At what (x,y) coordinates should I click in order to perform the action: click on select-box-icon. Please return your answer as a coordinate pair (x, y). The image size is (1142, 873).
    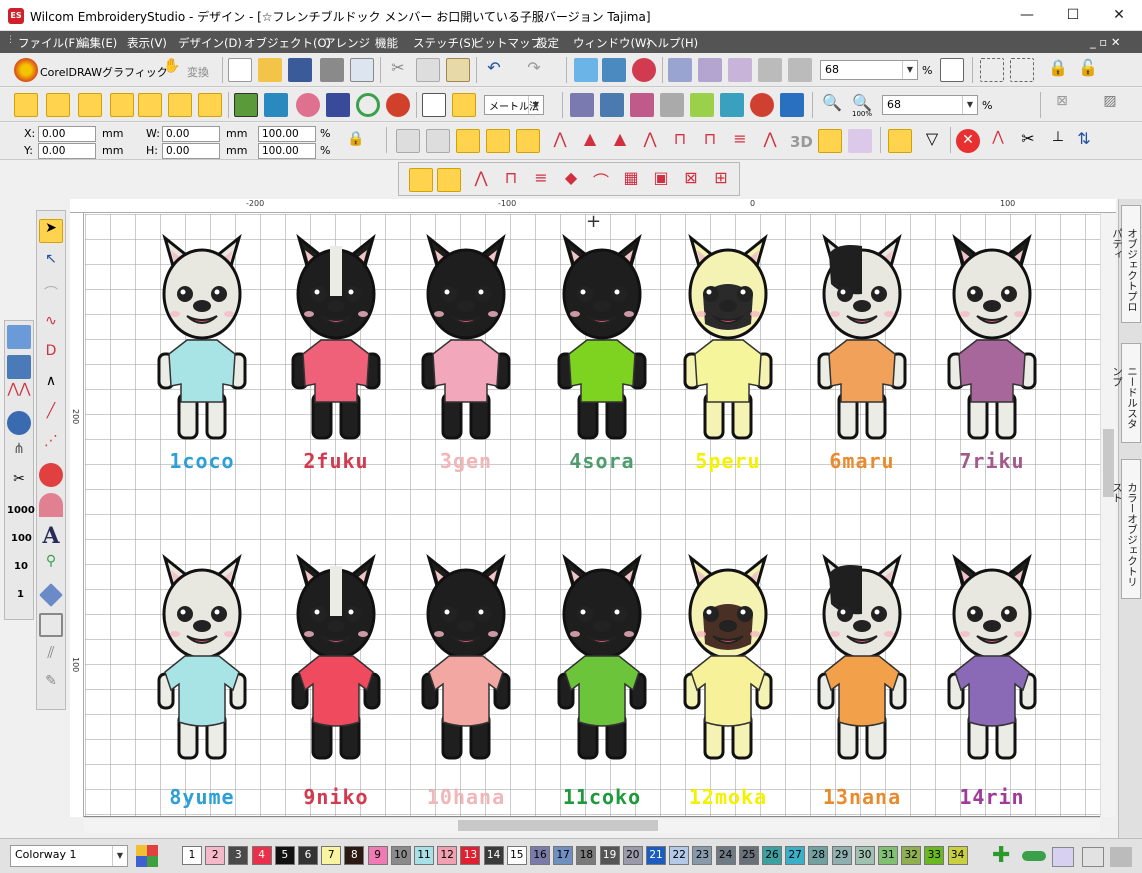
    Looking at the image, I should click on (992, 70).